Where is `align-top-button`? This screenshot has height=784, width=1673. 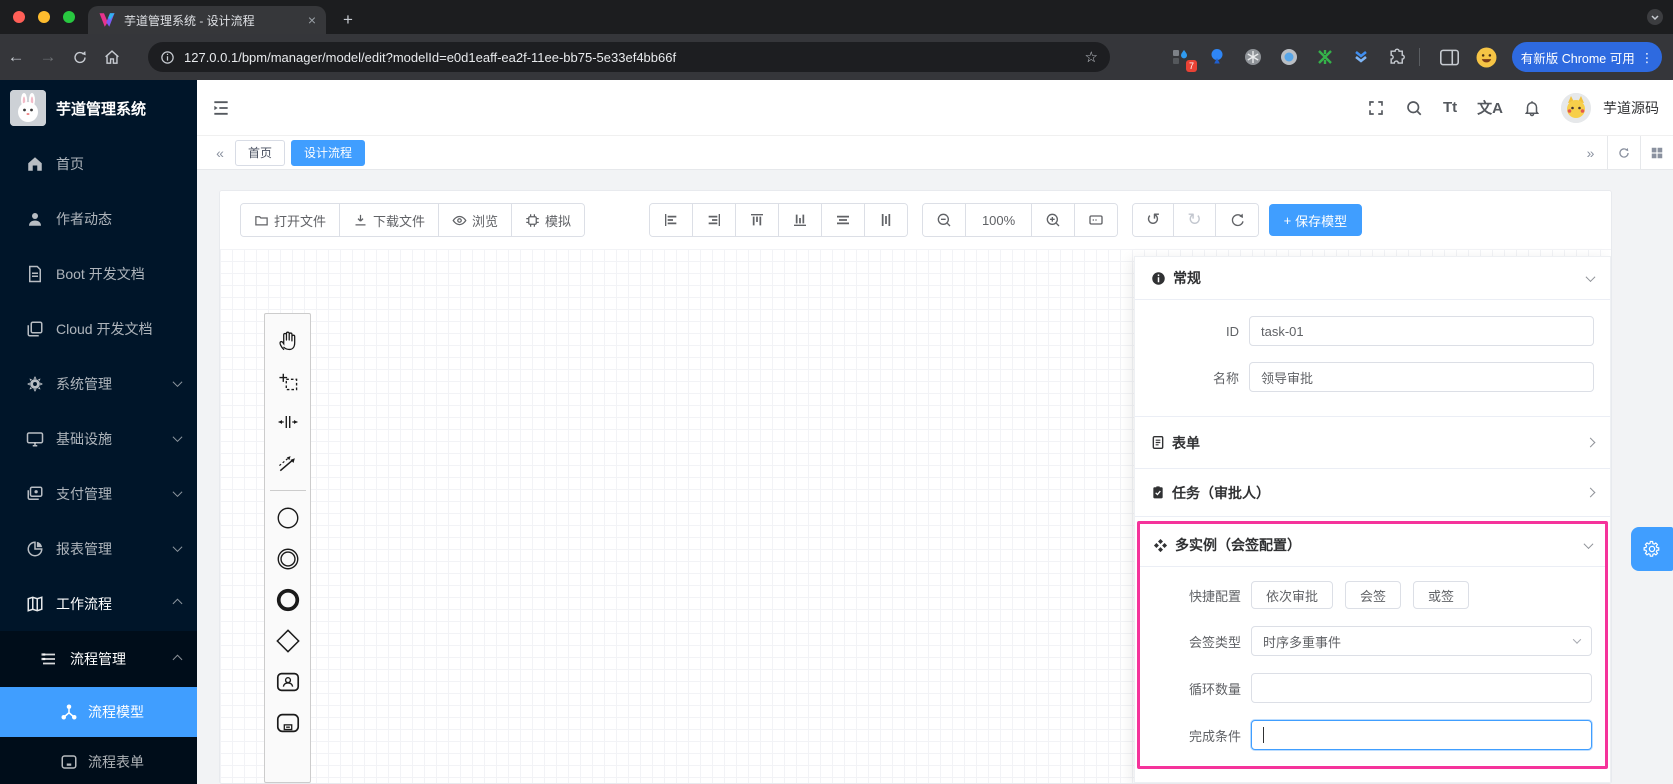 align-top-button is located at coordinates (758, 220).